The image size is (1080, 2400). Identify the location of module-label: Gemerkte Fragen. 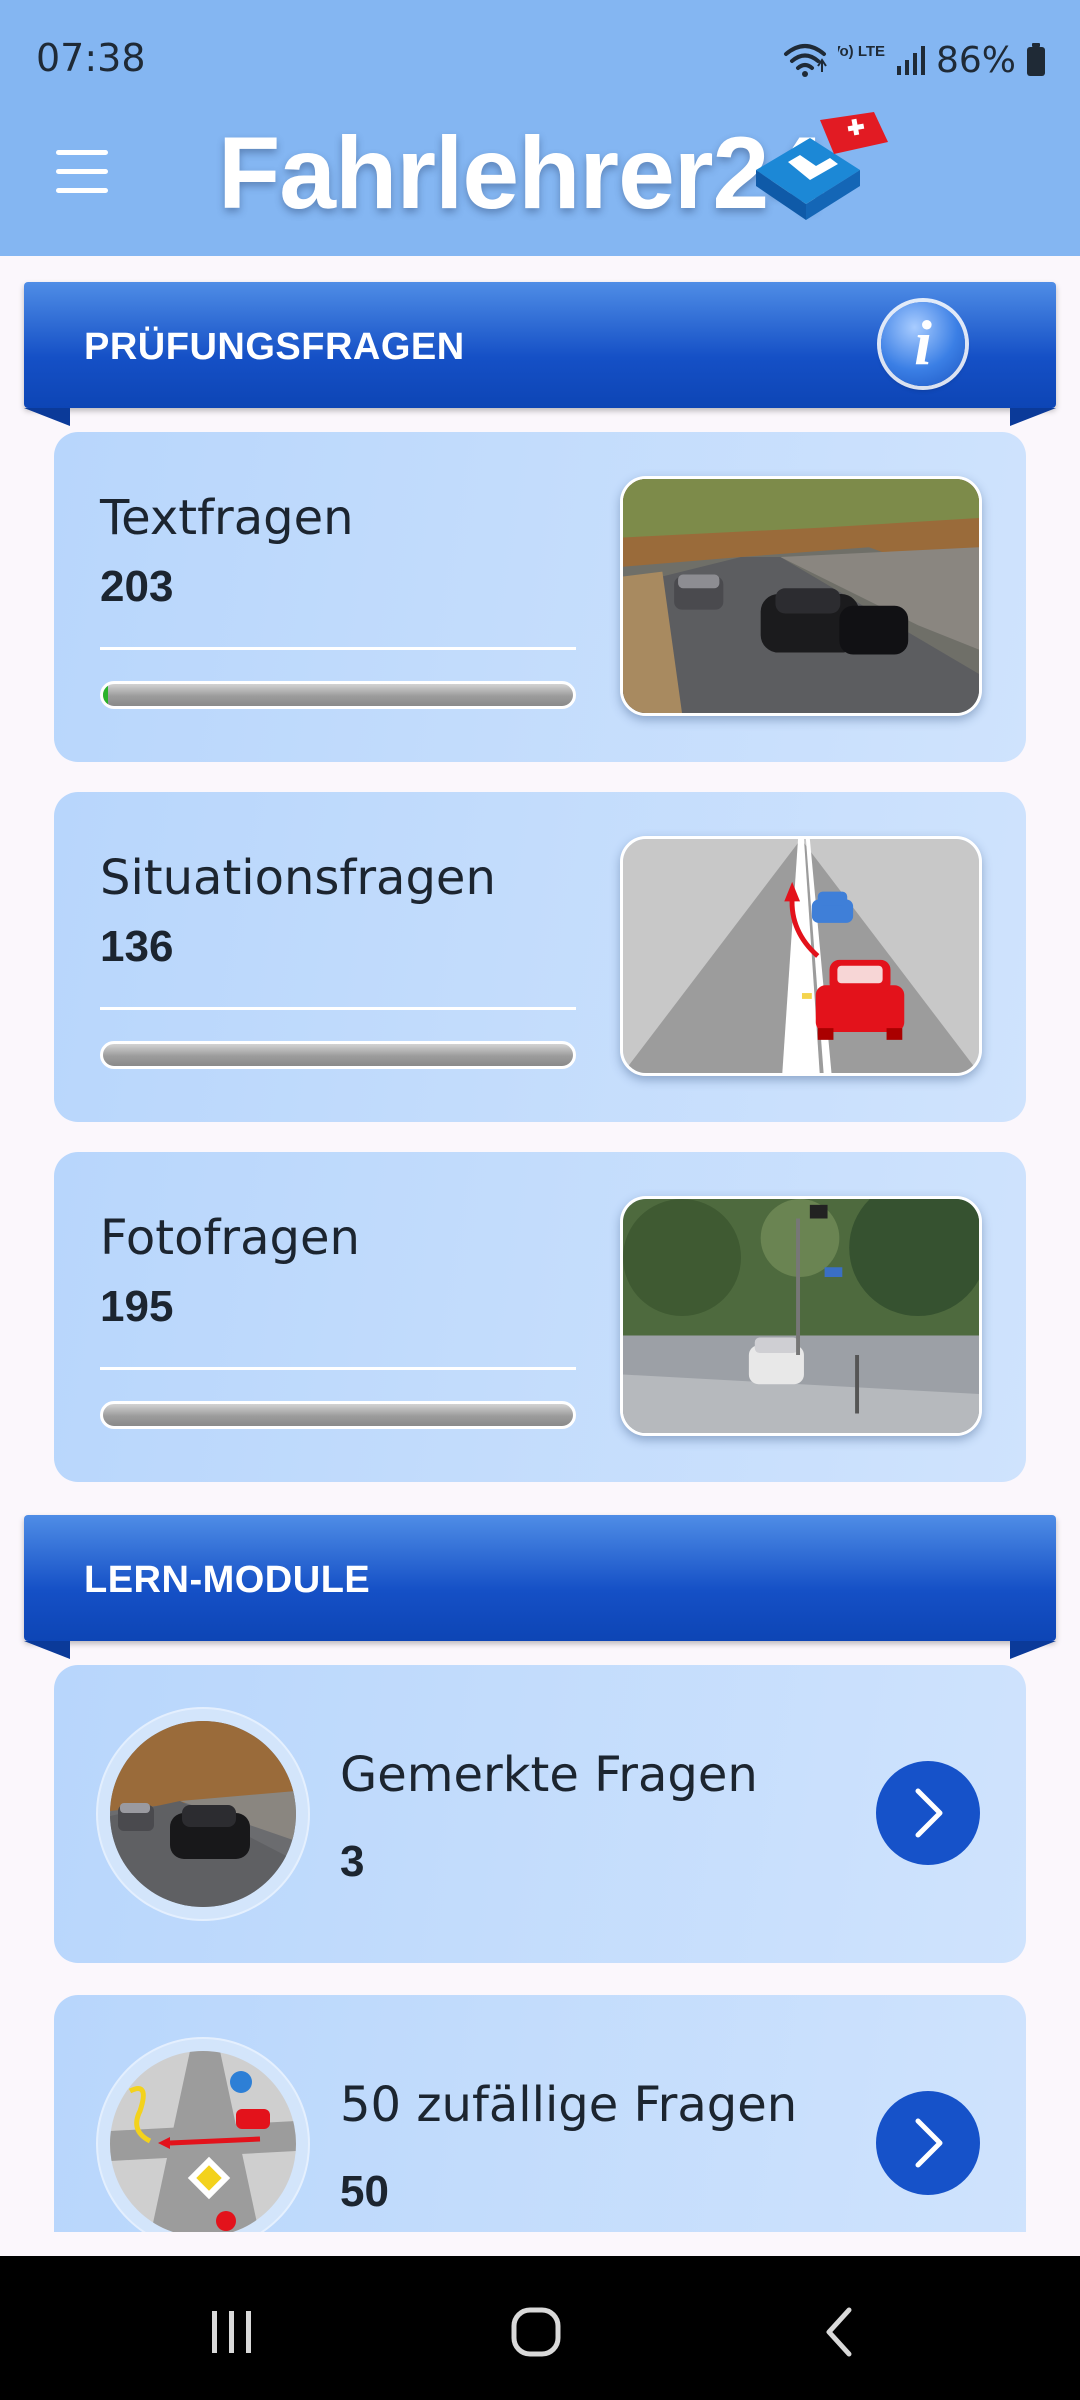
(549, 1775).